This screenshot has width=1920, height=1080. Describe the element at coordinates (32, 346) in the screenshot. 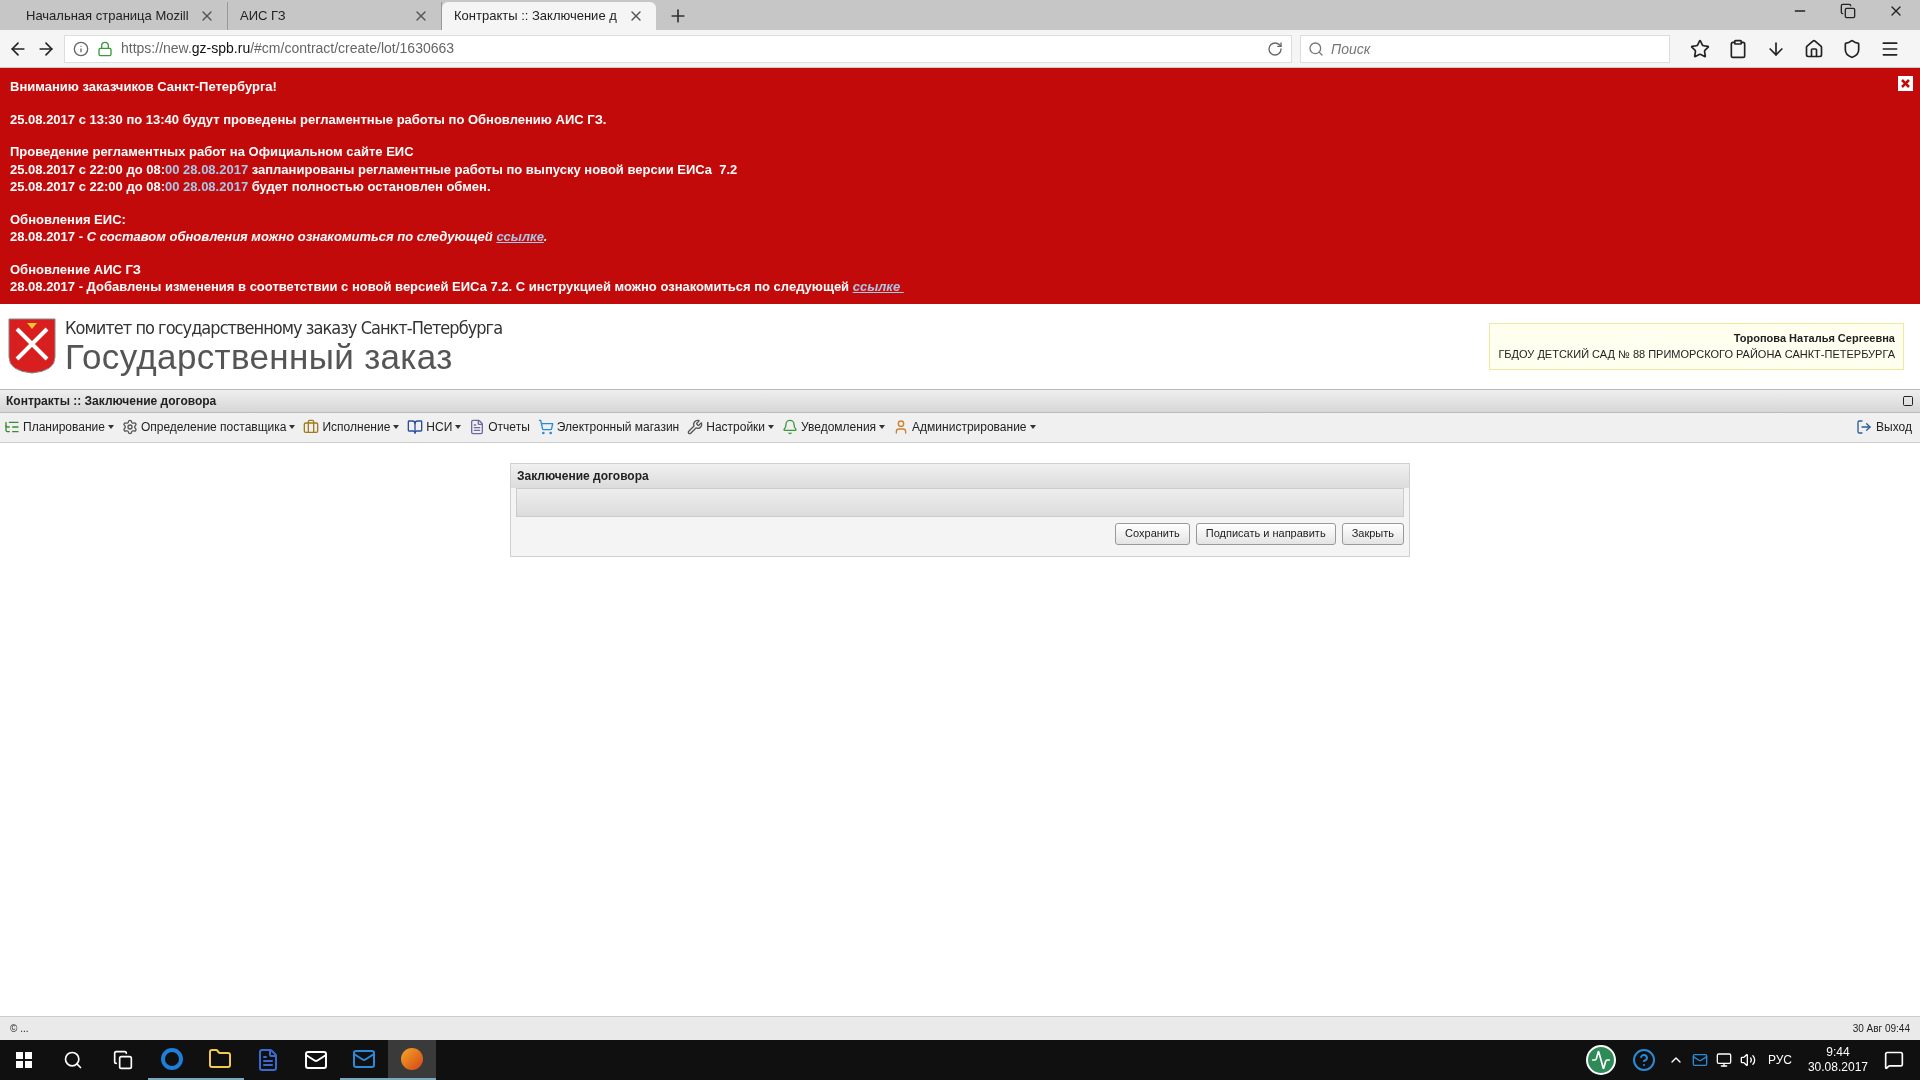

I see `coat-of-arms-icon` at that location.